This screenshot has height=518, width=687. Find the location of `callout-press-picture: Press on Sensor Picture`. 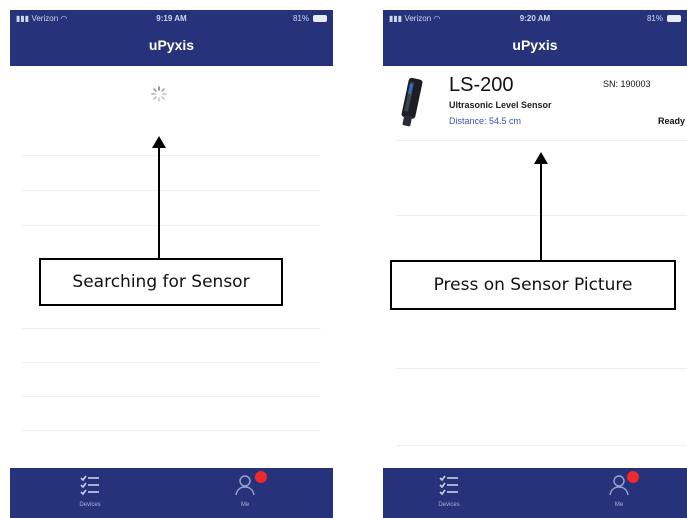

callout-press-picture: Press on Sensor Picture is located at coordinates (533, 285).